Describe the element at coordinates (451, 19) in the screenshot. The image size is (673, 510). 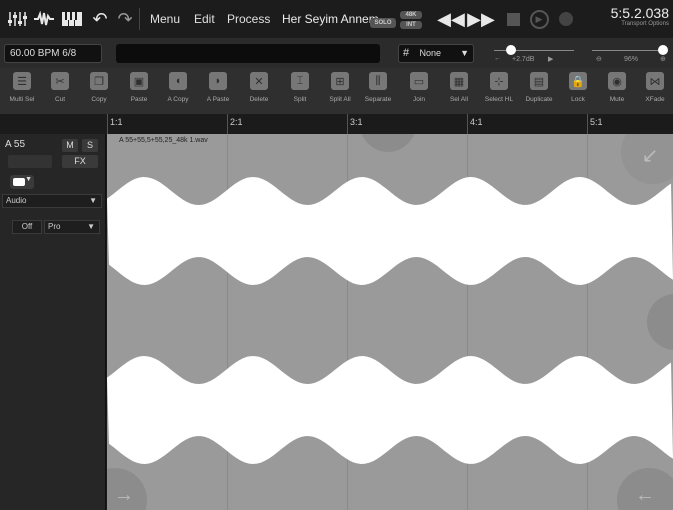
I see `rewind-icon: ◀◀` at that location.